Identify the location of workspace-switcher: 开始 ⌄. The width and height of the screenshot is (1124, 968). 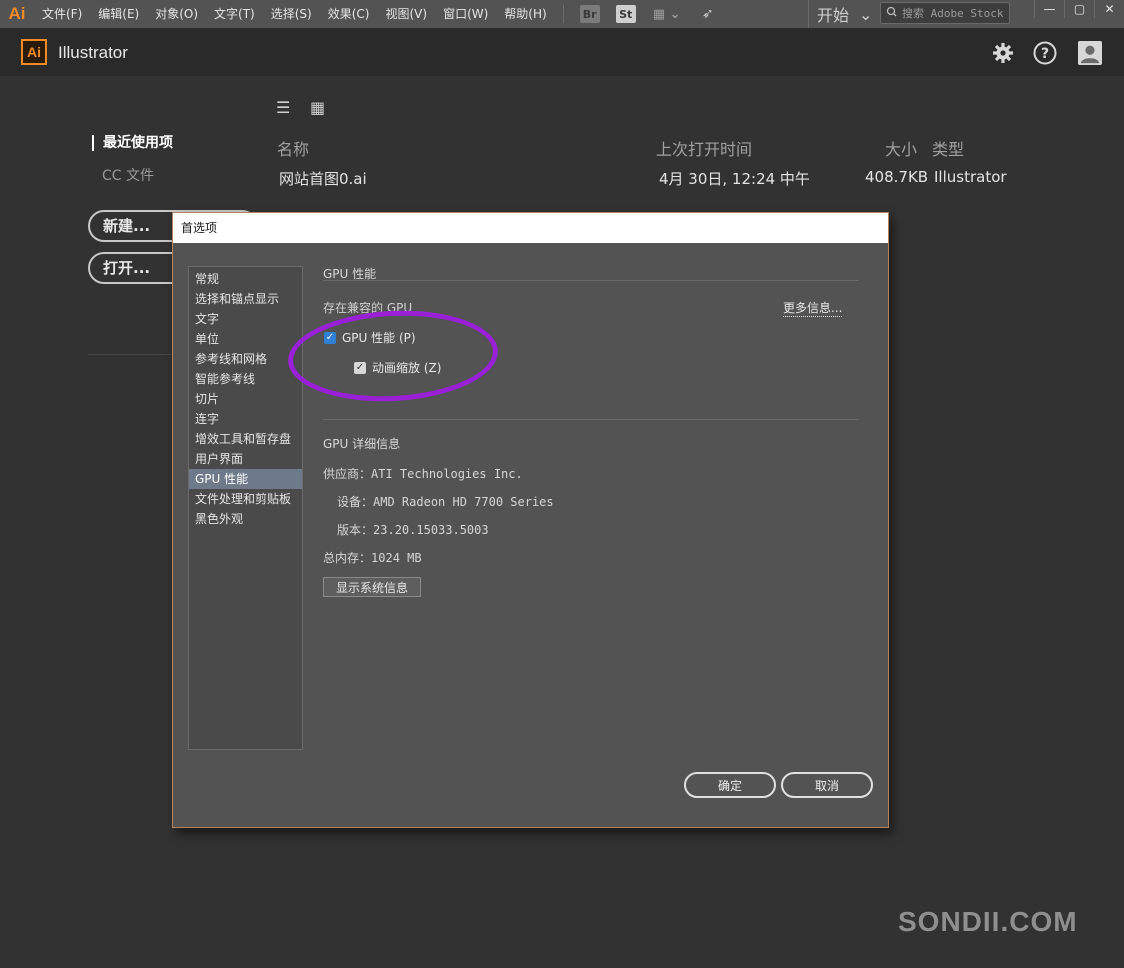
(840, 14).